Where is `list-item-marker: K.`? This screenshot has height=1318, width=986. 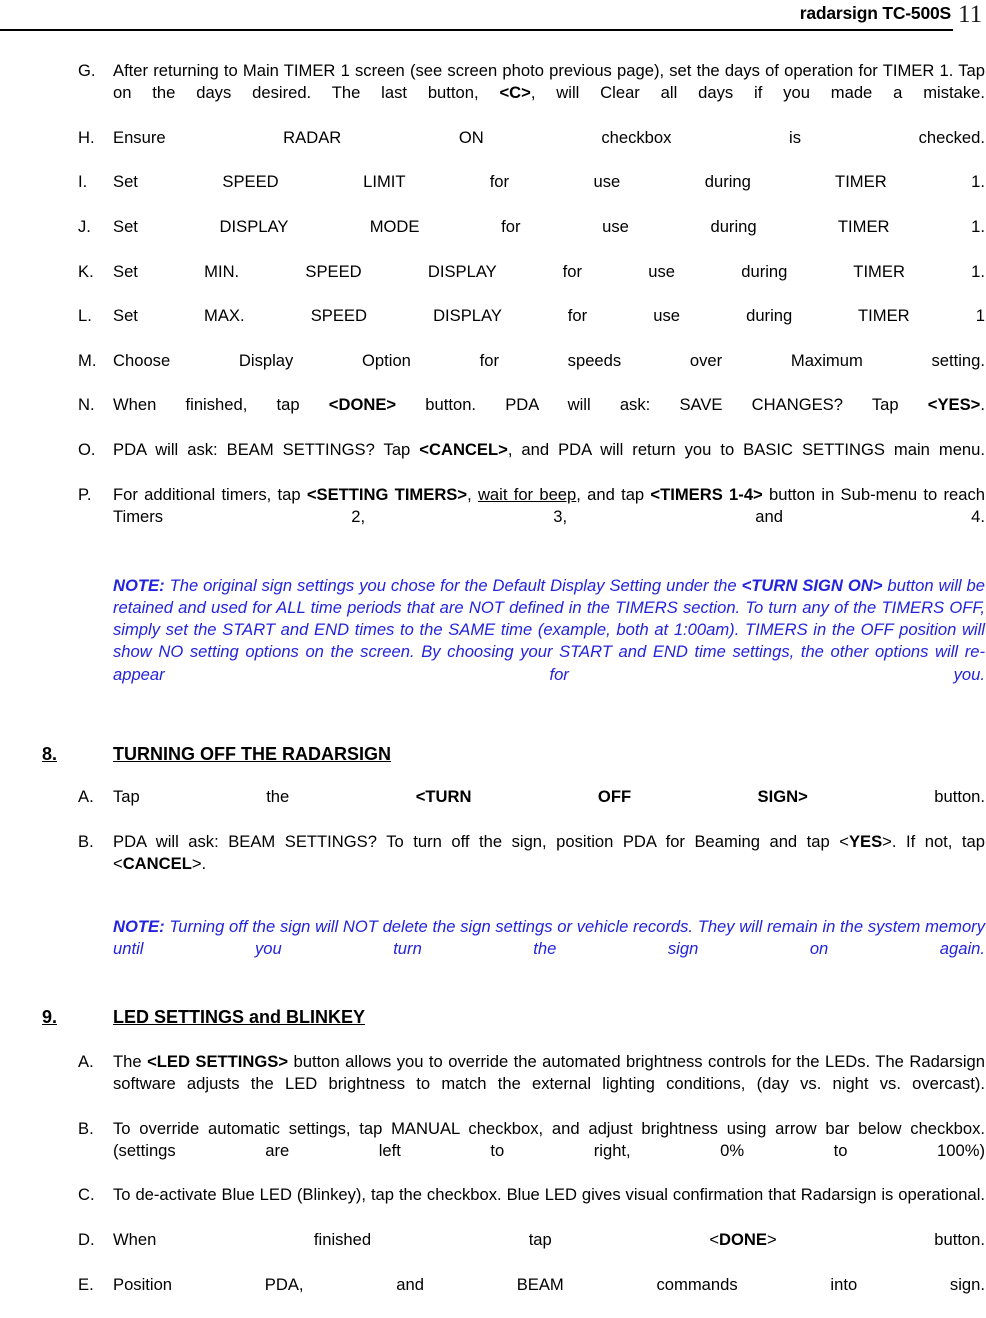
list-item-marker: K. is located at coordinates (86, 271).